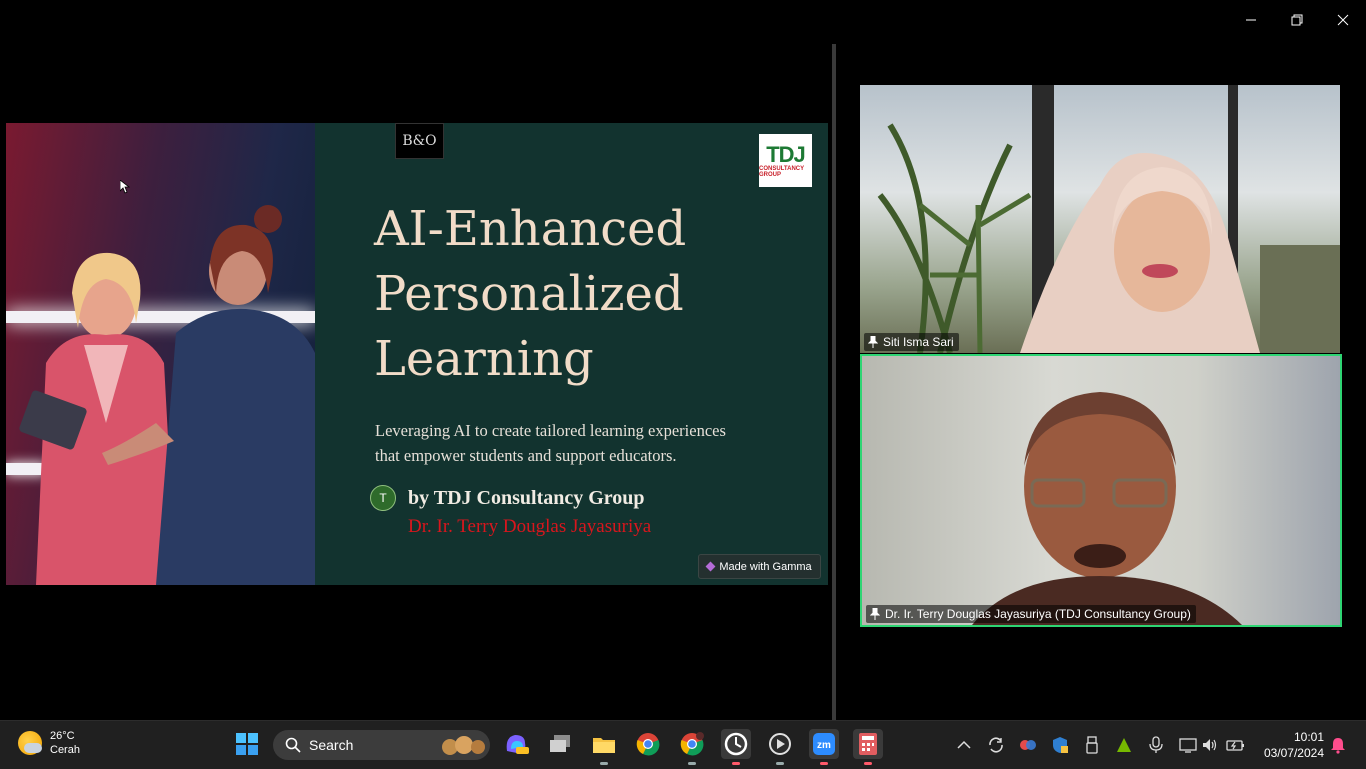 The height and width of the screenshot is (769, 1366). Describe the element at coordinates (62, 736) in the screenshot. I see `weather-temp: 26°C` at that location.